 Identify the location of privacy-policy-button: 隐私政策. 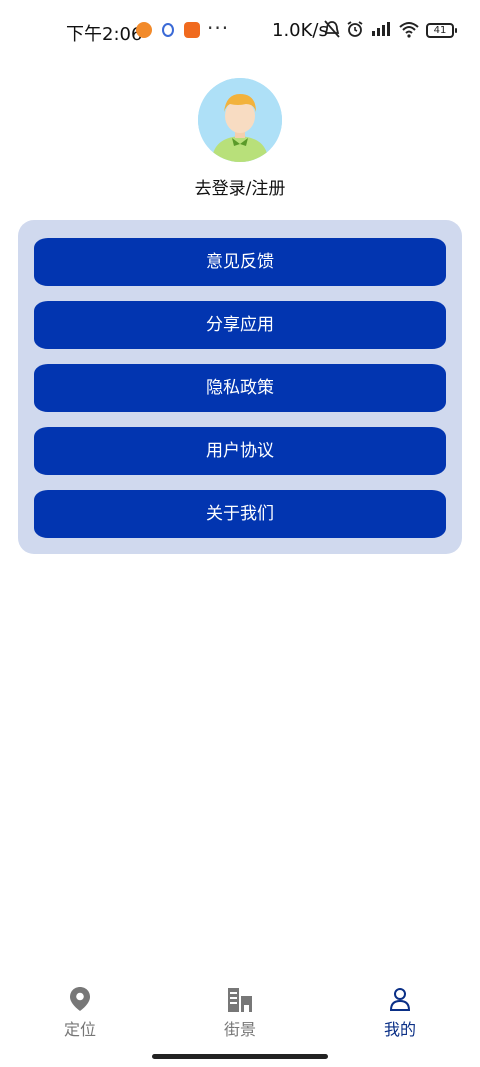
(240, 388).